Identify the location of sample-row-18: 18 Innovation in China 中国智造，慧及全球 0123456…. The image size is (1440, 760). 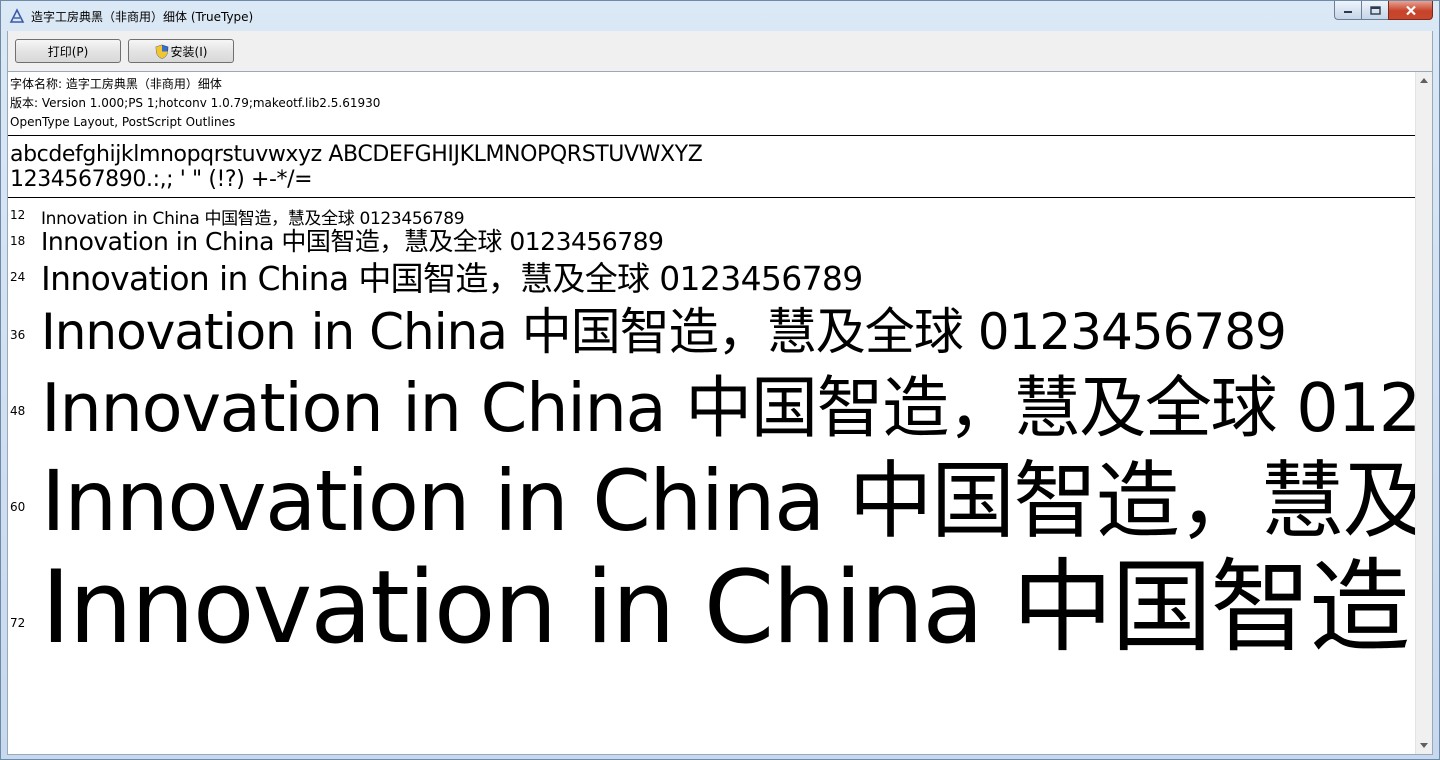
(712, 239).